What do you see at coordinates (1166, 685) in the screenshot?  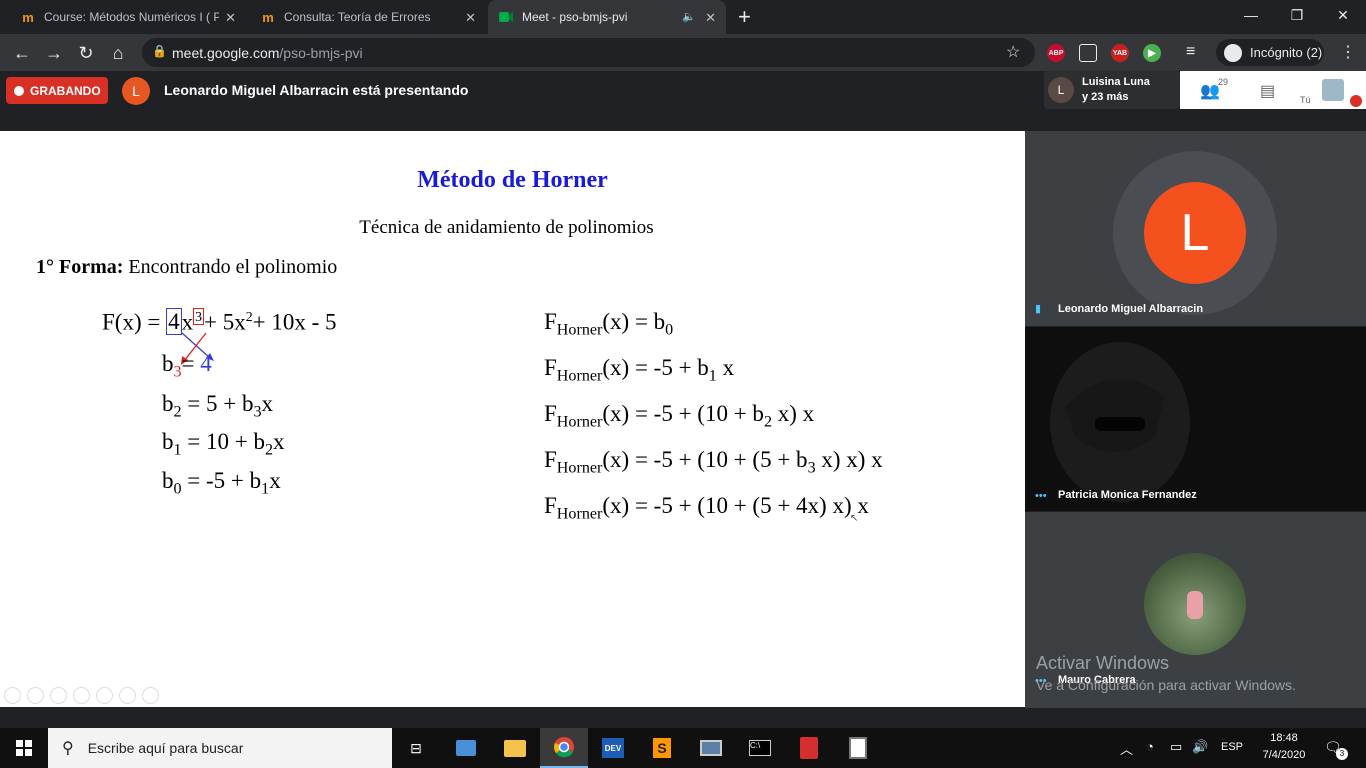 I see `windows-watermark-text: Ve a Configuración para activar Windows.` at bounding box center [1166, 685].